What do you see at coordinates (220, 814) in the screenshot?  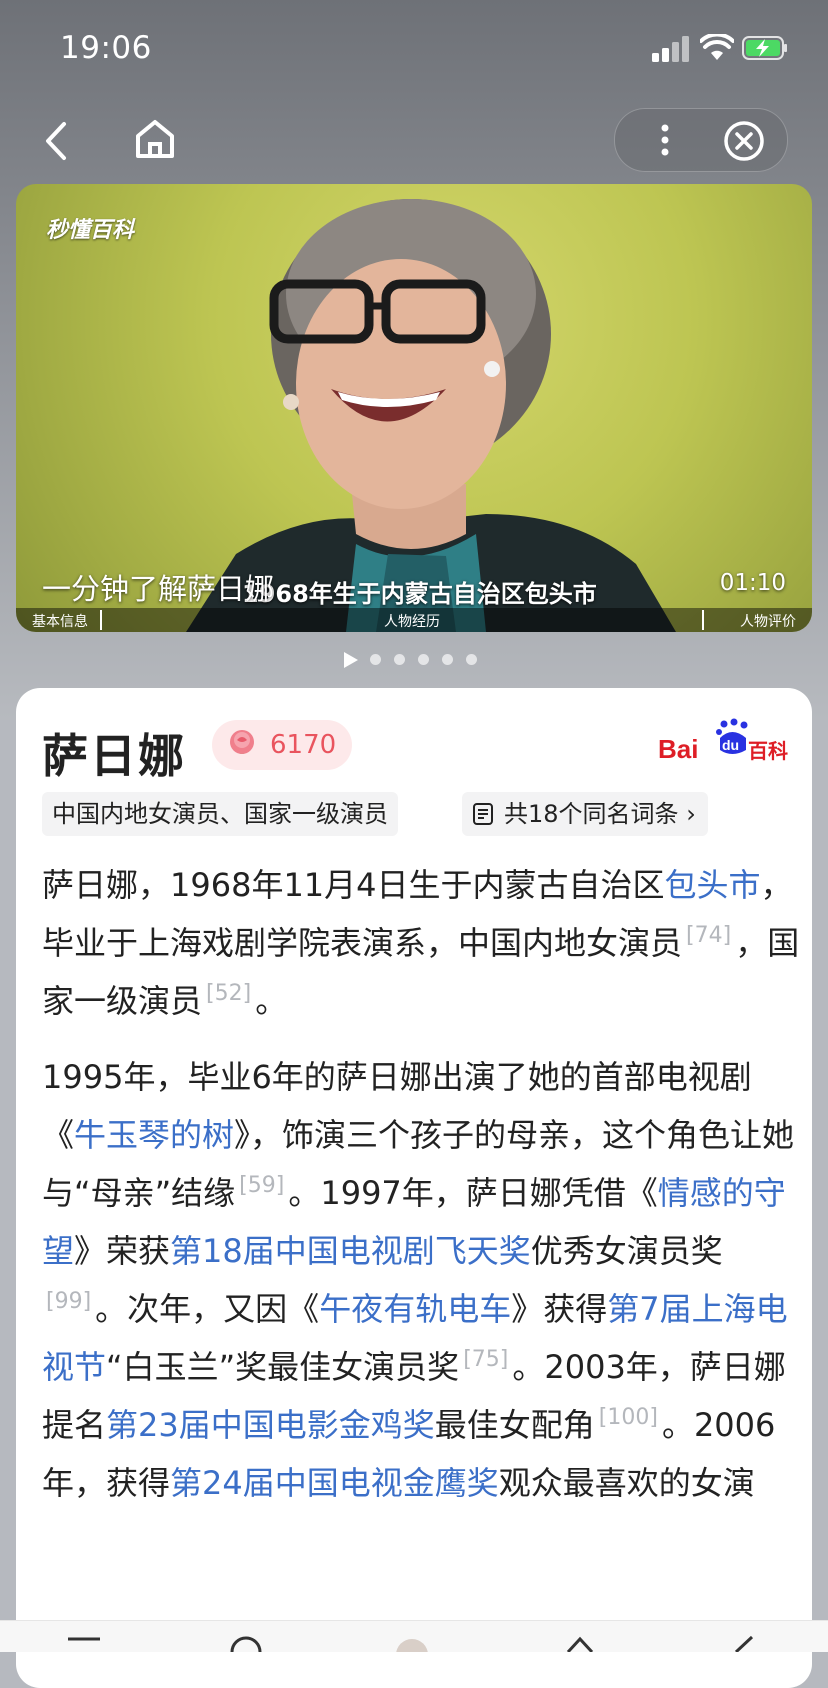 I see `description-tag: 中国内地女演员、国家一级演员` at bounding box center [220, 814].